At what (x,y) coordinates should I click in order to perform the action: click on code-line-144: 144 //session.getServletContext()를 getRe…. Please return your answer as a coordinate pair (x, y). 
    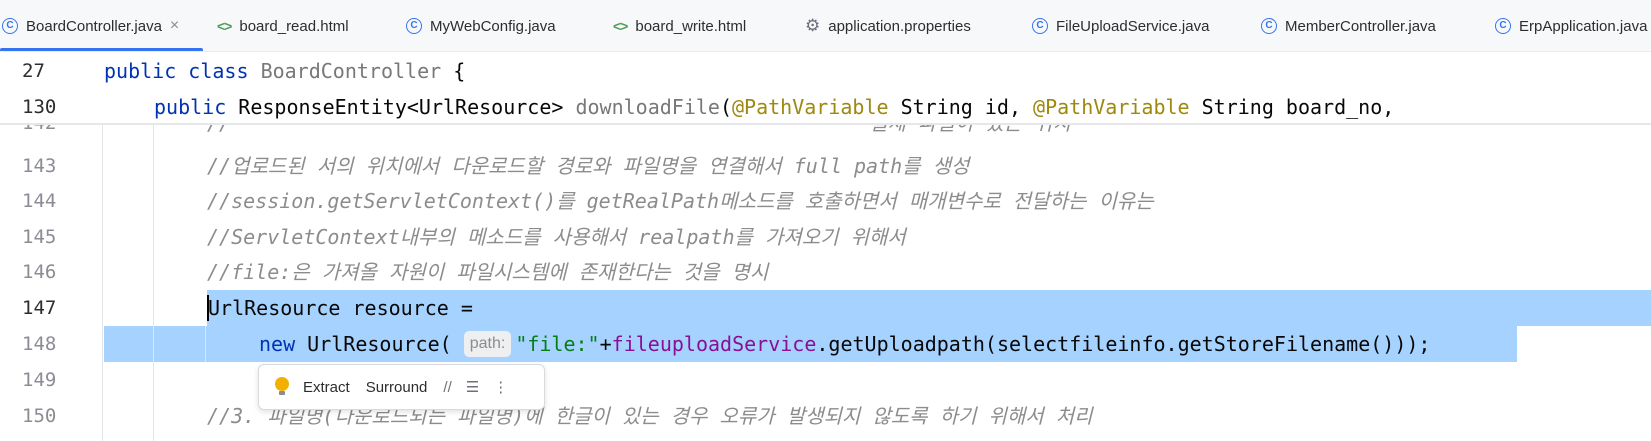
    Looking at the image, I should click on (825, 201).